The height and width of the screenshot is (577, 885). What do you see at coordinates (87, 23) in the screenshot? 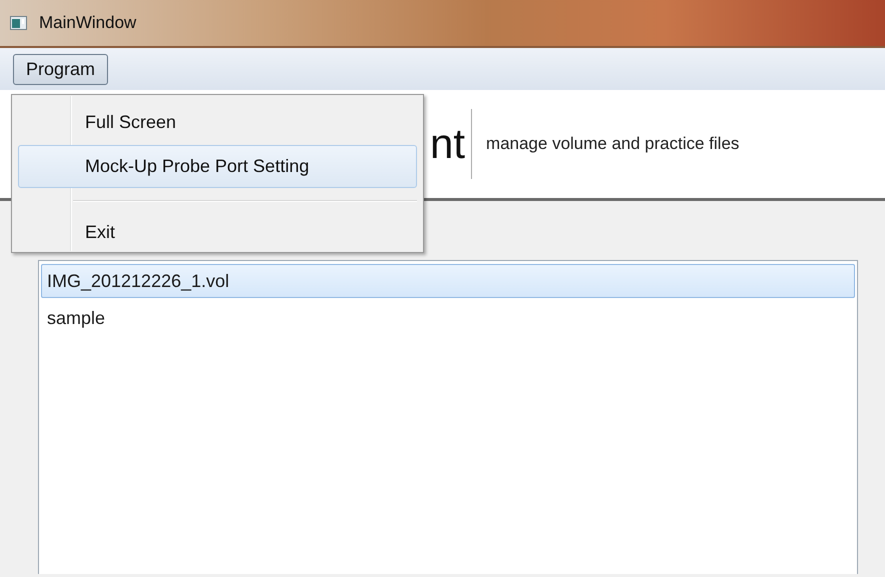
I see `window-title: MainWindow` at bounding box center [87, 23].